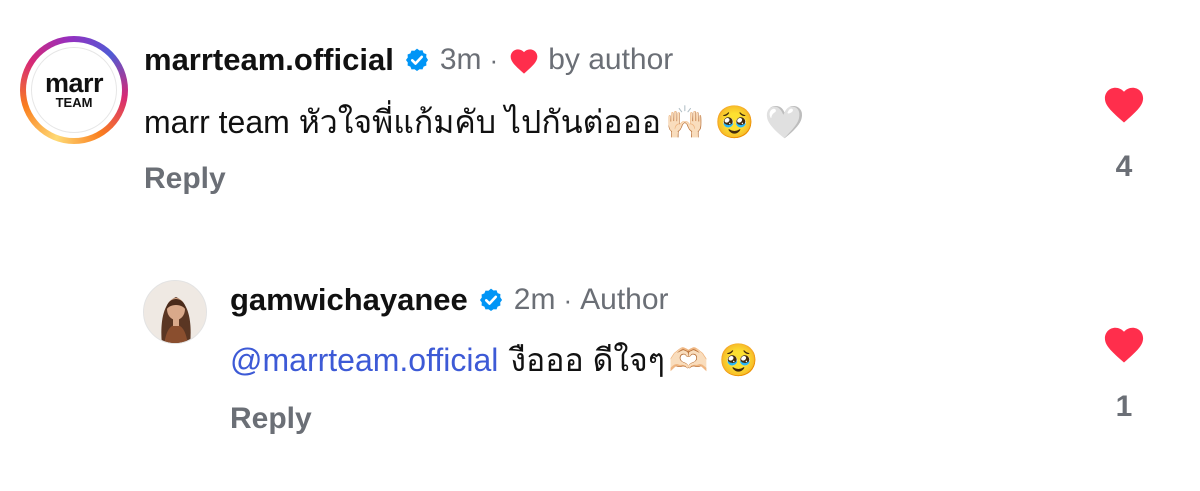 The height and width of the screenshot is (491, 1200). Describe the element at coordinates (587, 359) in the screenshot. I see `comment-body: งือออ ดีใจๆ` at that location.